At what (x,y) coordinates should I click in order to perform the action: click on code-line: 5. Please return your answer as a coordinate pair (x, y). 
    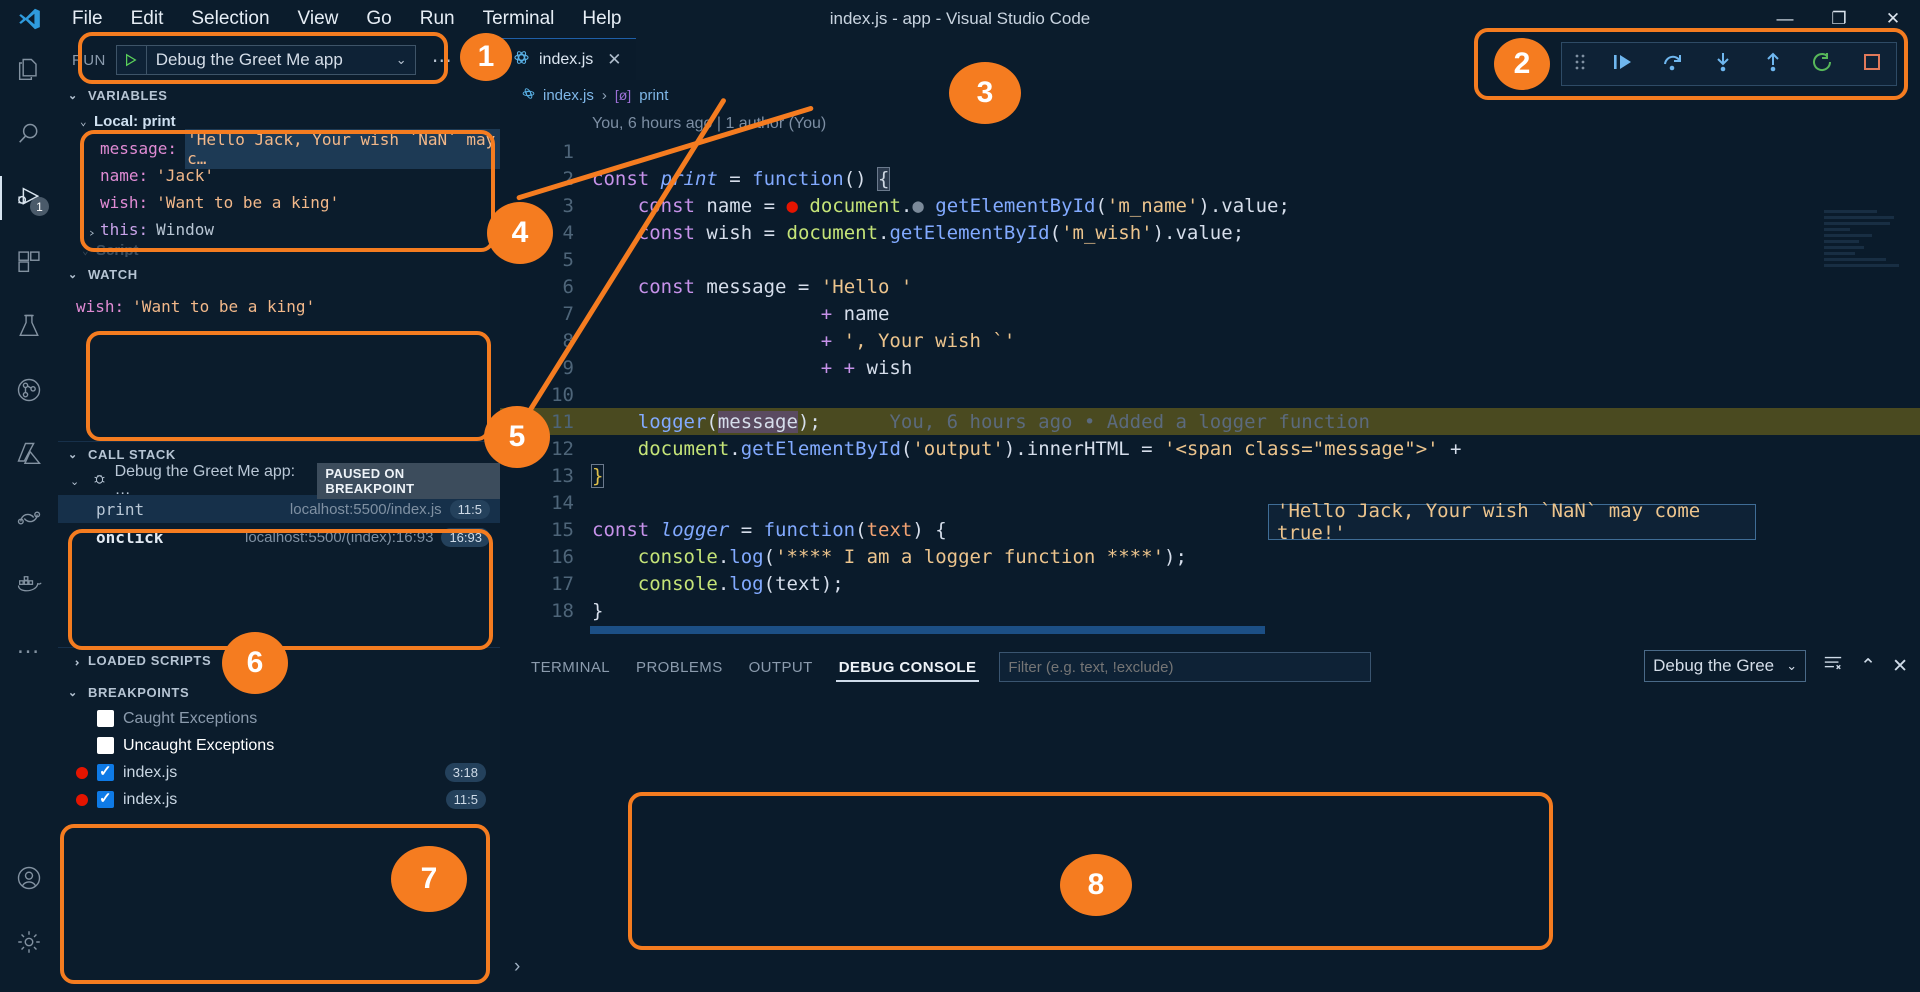
    Looking at the image, I should click on (1210, 259).